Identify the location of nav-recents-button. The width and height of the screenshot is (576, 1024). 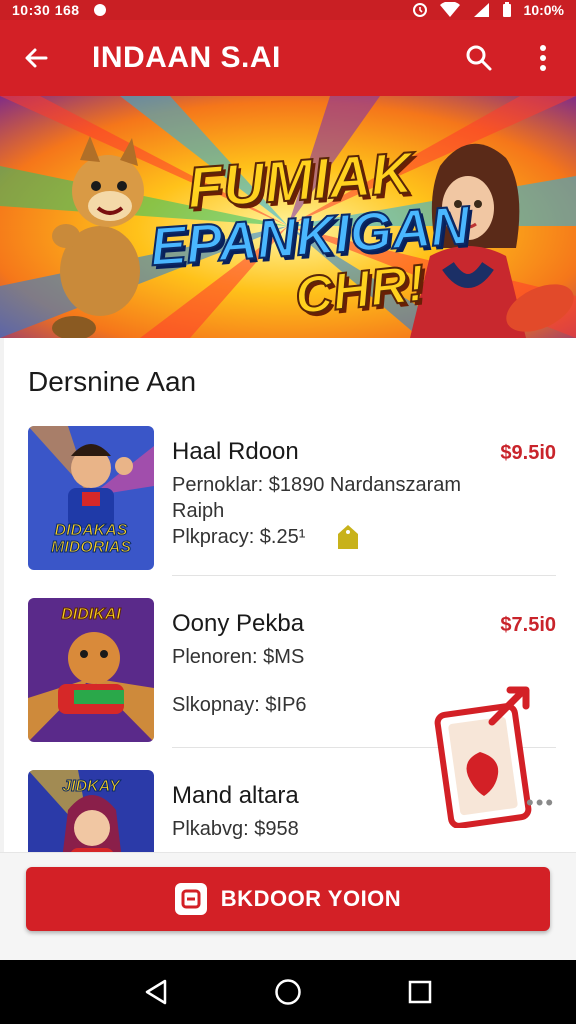
(420, 992).